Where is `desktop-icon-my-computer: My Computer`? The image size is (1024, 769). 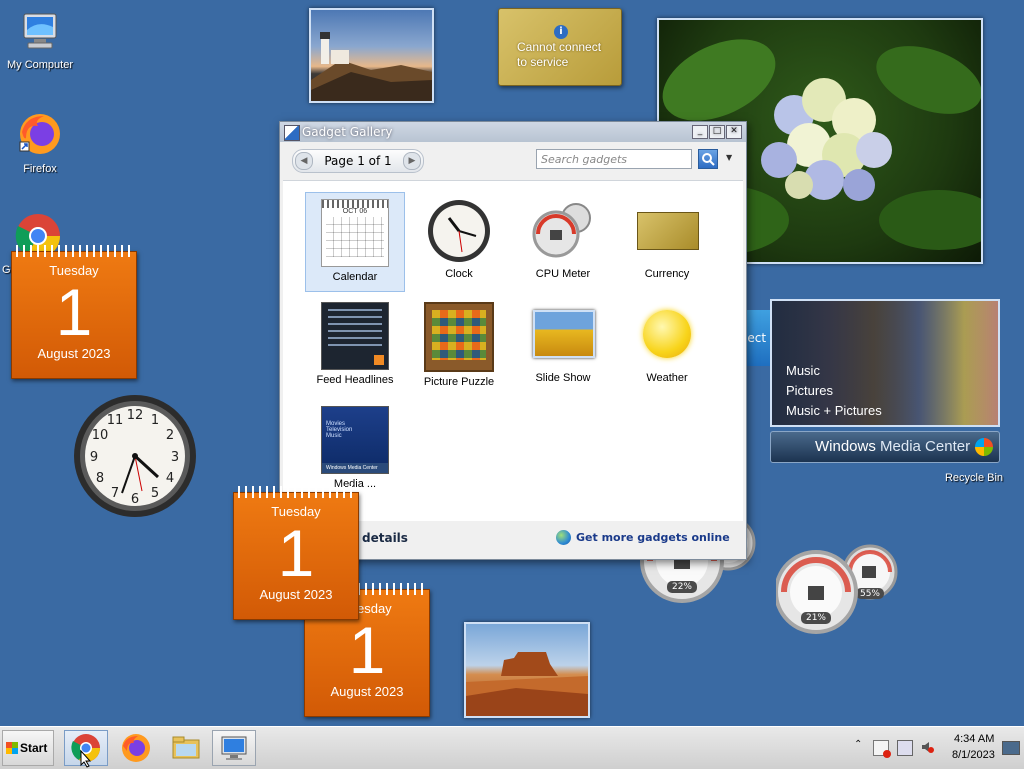 desktop-icon-my-computer: My Computer is located at coordinates (40, 40).